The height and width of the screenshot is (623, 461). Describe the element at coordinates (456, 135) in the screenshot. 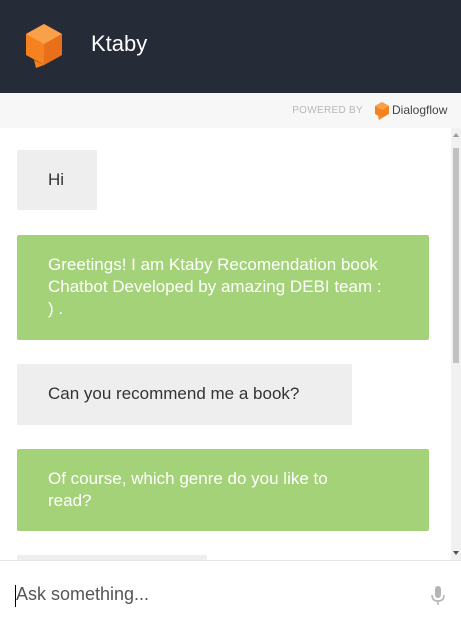

I see `scroll-up-arrow-icon` at that location.